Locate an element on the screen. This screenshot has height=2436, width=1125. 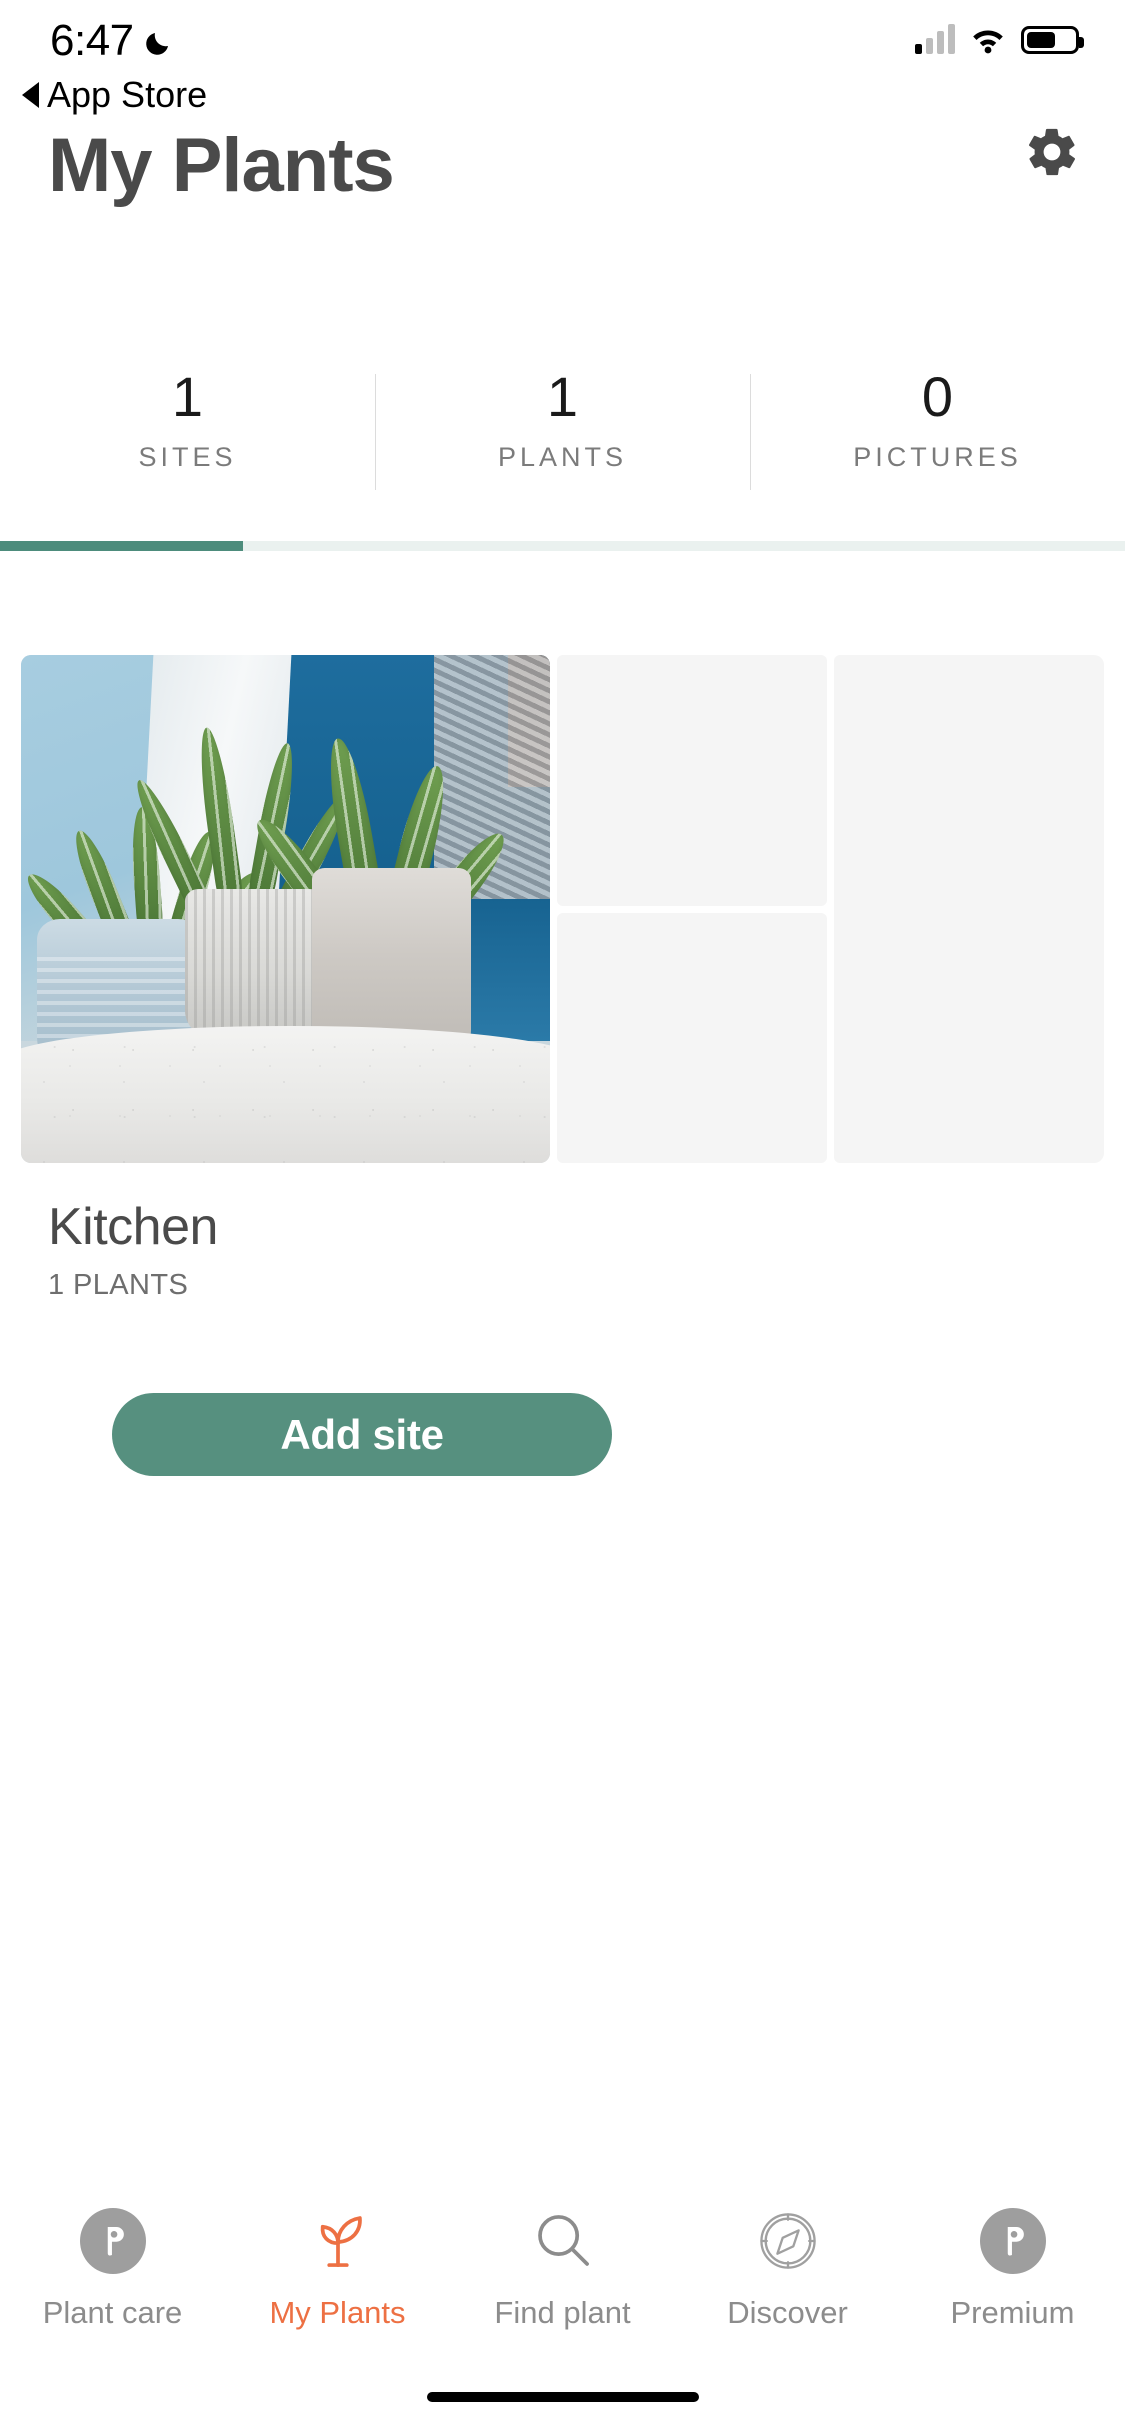
sprout-icon is located at coordinates (338, 2241).